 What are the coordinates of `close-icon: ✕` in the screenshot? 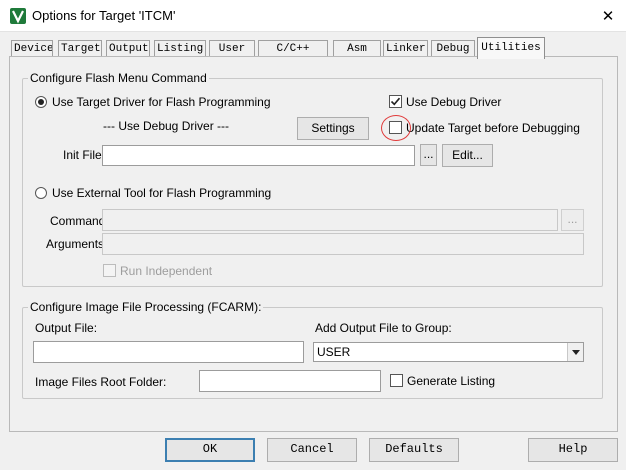 It's located at (608, 16).